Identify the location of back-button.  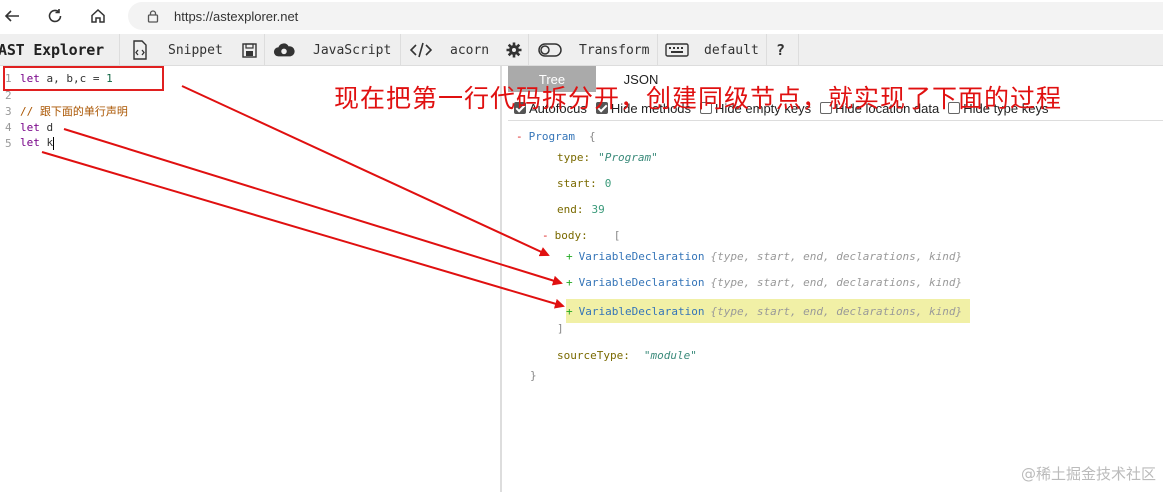
(12, 16).